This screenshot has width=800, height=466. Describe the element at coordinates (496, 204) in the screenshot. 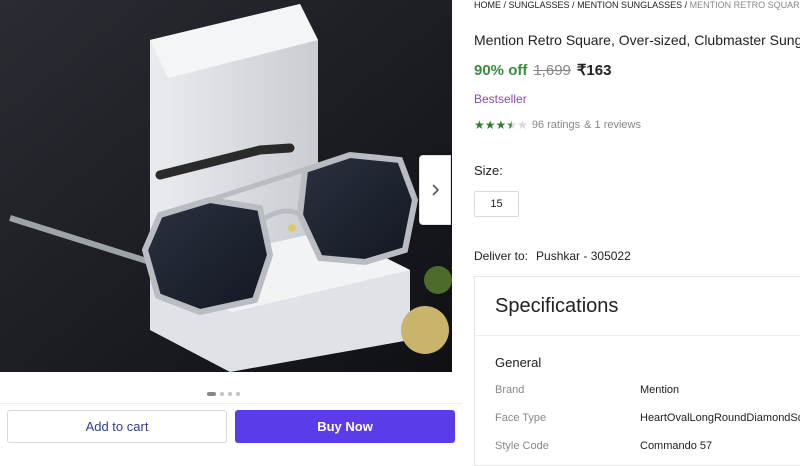

I see `size-option: 15` at that location.